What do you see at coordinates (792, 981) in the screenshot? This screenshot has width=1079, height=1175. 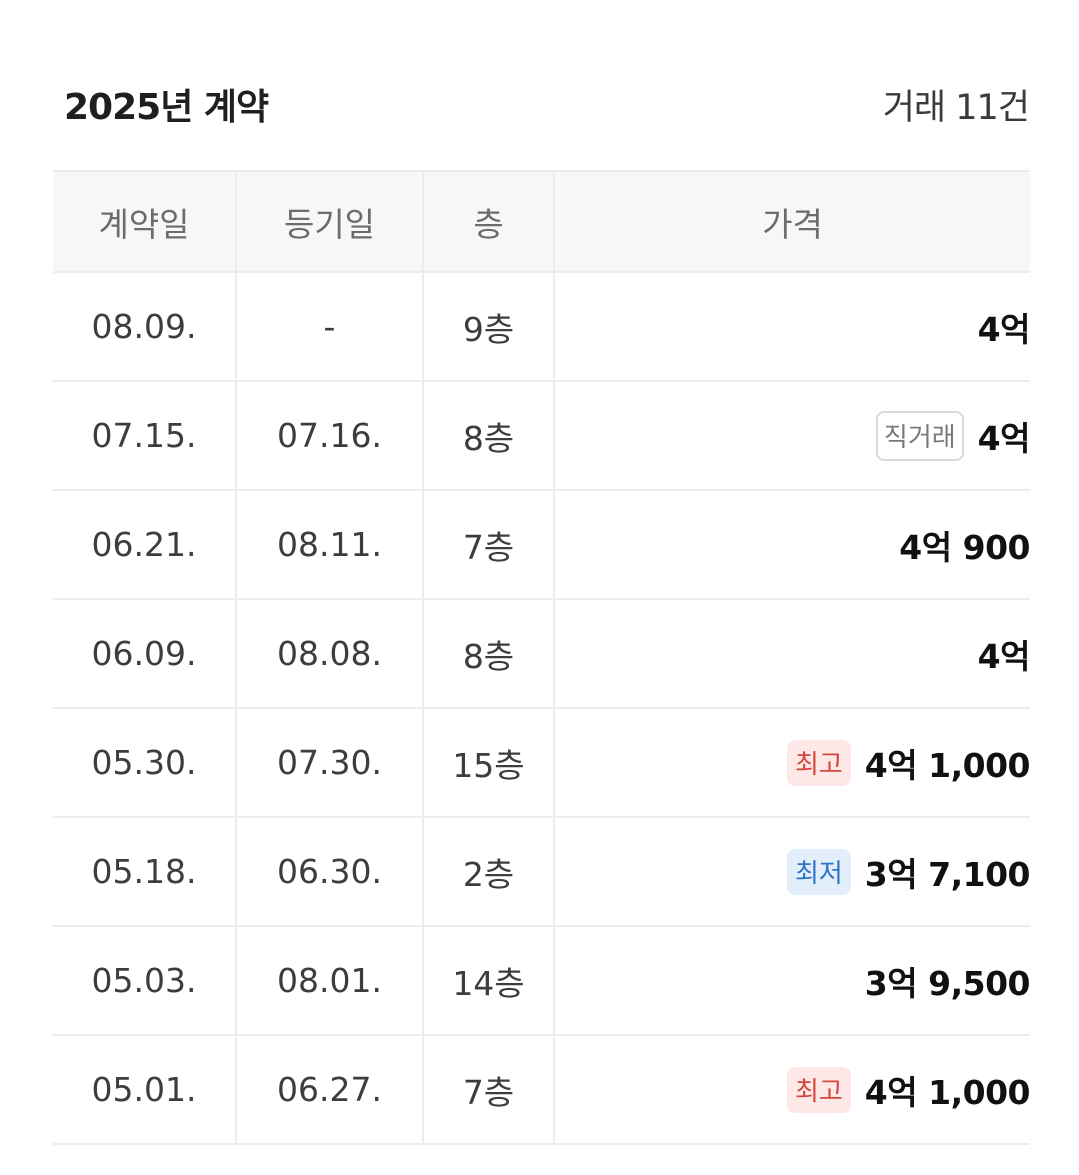 I see `price-cell: 3억 9,500` at bounding box center [792, 981].